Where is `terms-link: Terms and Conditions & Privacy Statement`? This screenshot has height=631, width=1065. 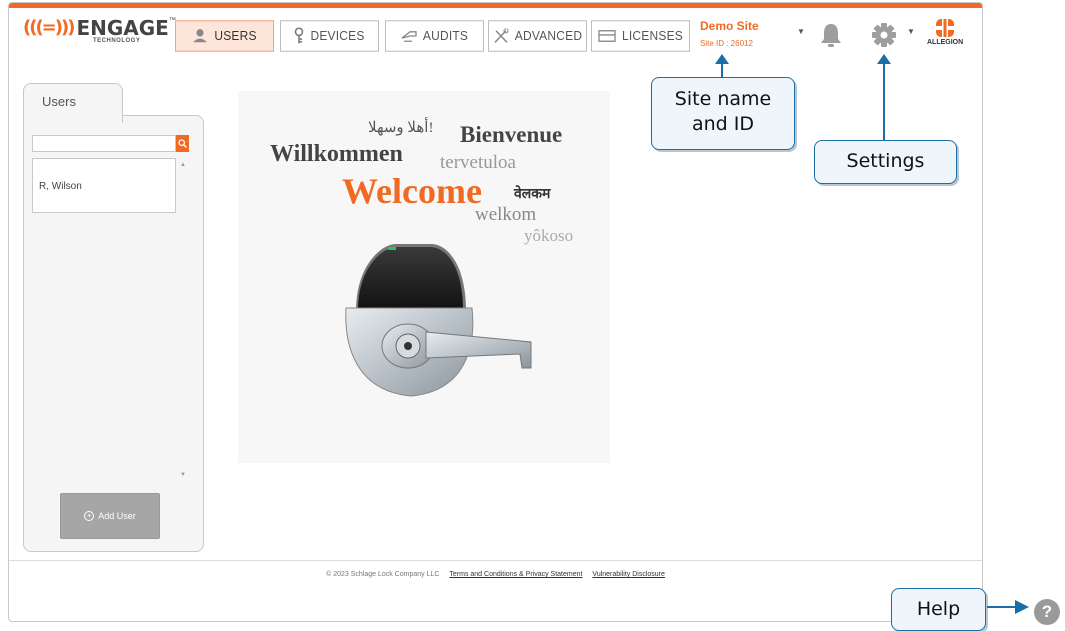 terms-link: Terms and Conditions & Privacy Statement is located at coordinates (515, 574).